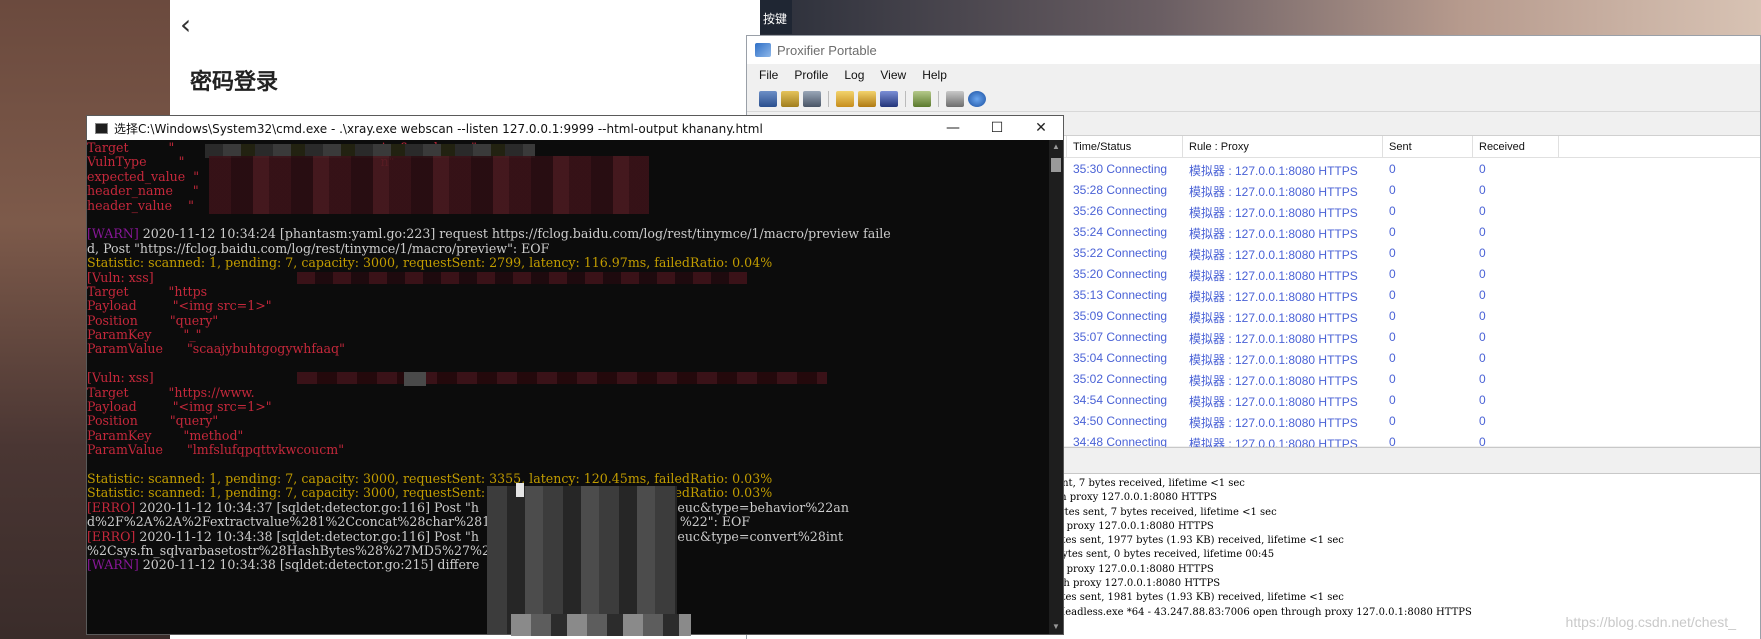 The width and height of the screenshot is (1761, 639). What do you see at coordinates (1650, 622) in the screenshot?
I see `watermark: https://blog.csdn.net/chest_` at bounding box center [1650, 622].